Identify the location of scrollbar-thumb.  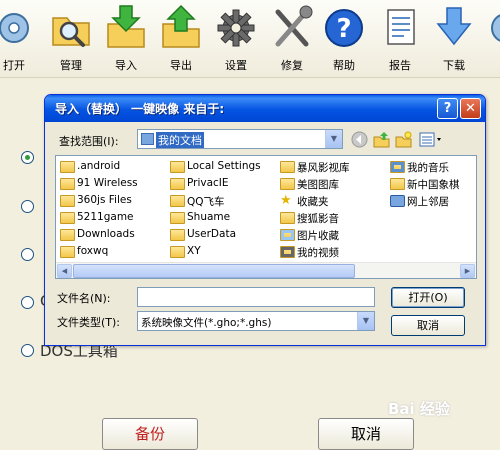
(214, 271).